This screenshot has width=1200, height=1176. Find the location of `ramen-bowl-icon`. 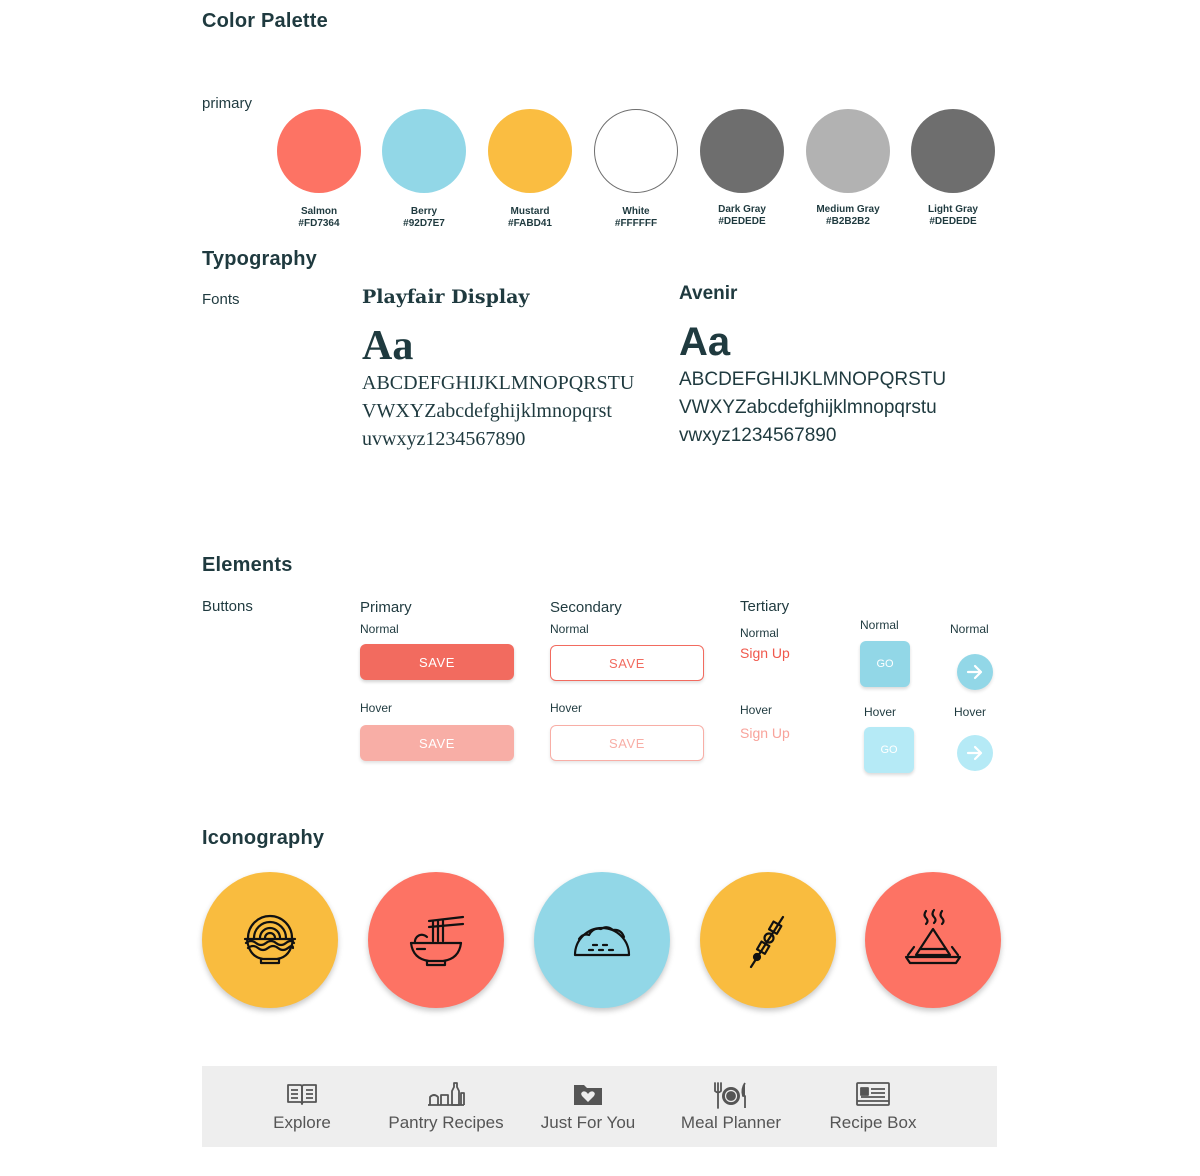

ramen-bowl-icon is located at coordinates (270, 939).